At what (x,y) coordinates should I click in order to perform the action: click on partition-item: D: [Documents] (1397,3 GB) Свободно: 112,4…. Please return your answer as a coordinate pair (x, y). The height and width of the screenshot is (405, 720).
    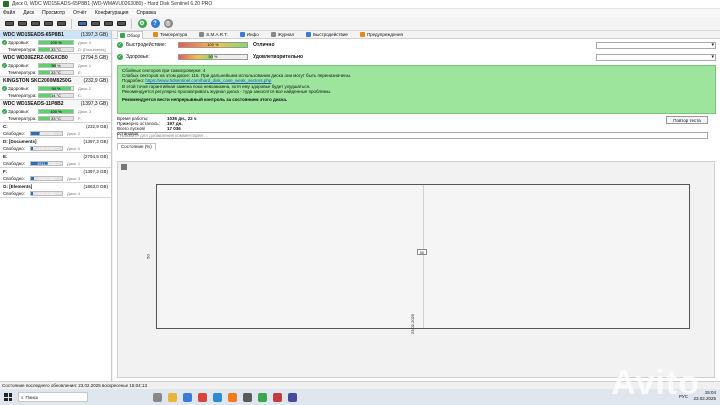
    Looking at the image, I should click on (55, 145).